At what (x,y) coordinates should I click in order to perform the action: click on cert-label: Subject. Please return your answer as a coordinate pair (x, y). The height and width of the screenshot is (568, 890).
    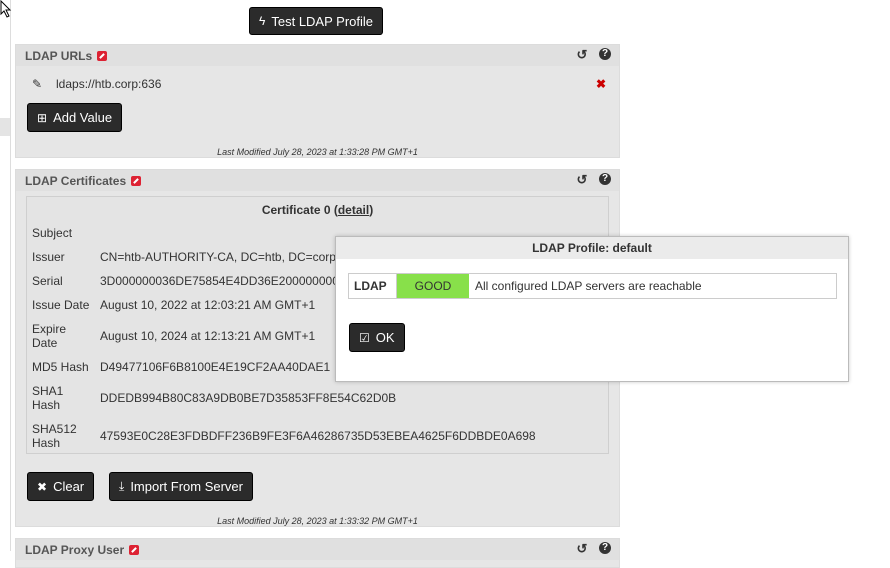
    Looking at the image, I should click on (52, 233).